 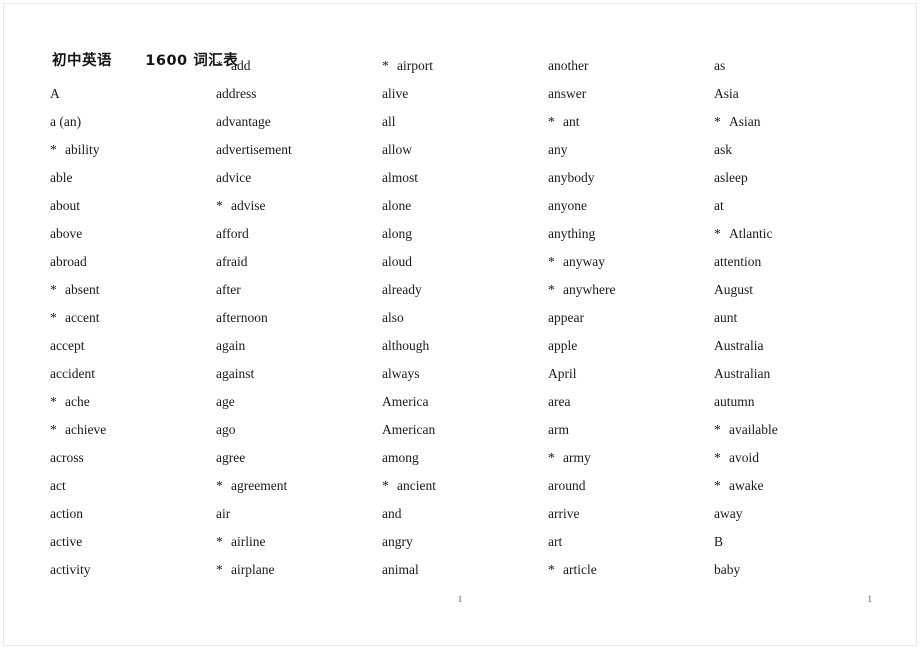 I want to click on word-label: action, so click(x=66, y=513).